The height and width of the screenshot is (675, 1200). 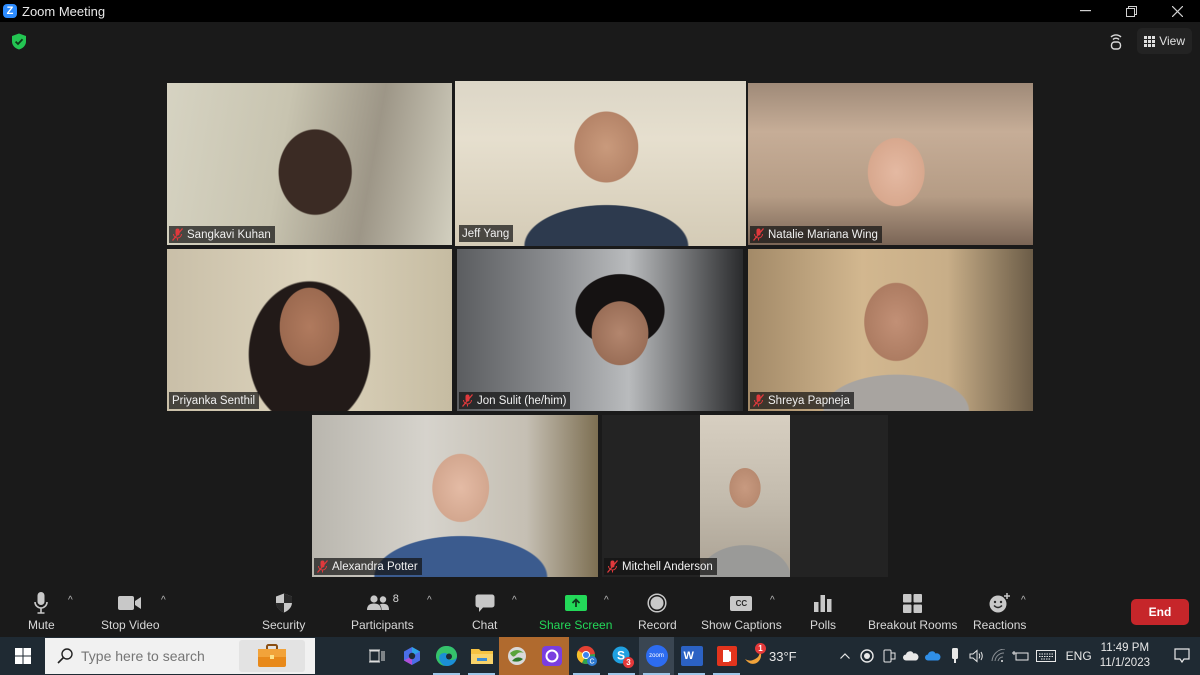 What do you see at coordinates (229, 234) in the screenshot?
I see `participant-name: Sangkavi Kuhan` at bounding box center [229, 234].